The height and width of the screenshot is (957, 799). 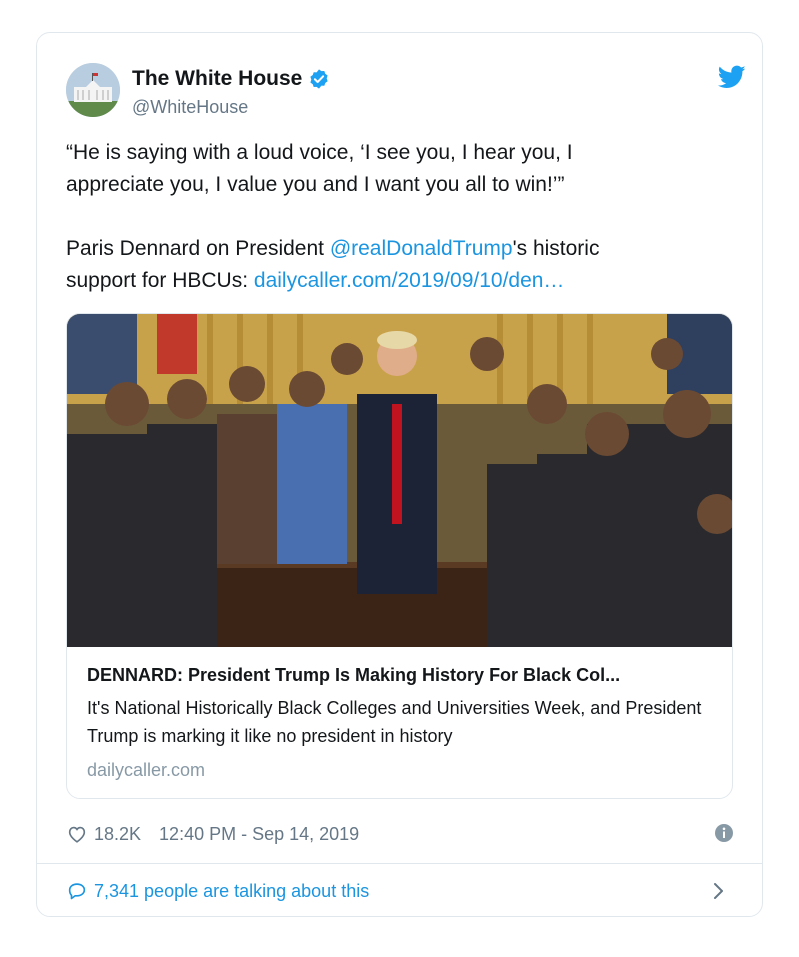 What do you see at coordinates (399, 863) in the screenshot?
I see `divider` at bounding box center [399, 863].